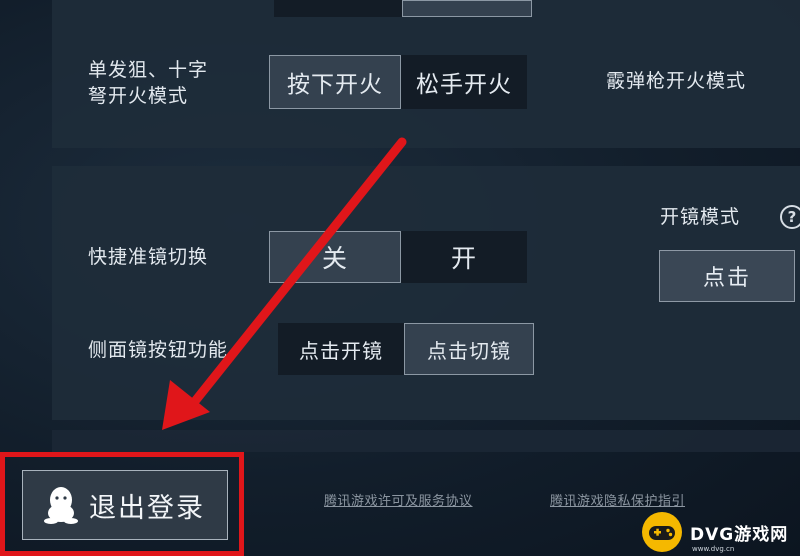 The height and width of the screenshot is (556, 800). I want to click on watermark-subtext: www.dvg.cn, so click(713, 549).